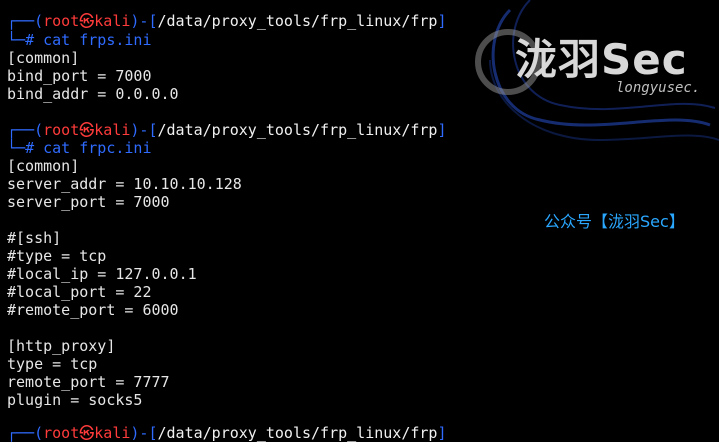 The height and width of the screenshot is (442, 719). Describe the element at coordinates (88, 382) in the screenshot. I see `output-line: remote_port = 7777` at that location.